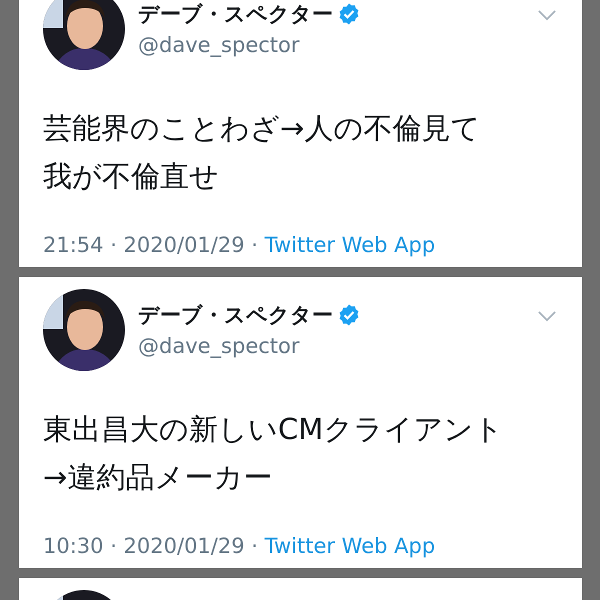  Describe the element at coordinates (273, 429) in the screenshot. I see `tweet-text: 東出昌大の新しいCMクライアント` at that location.